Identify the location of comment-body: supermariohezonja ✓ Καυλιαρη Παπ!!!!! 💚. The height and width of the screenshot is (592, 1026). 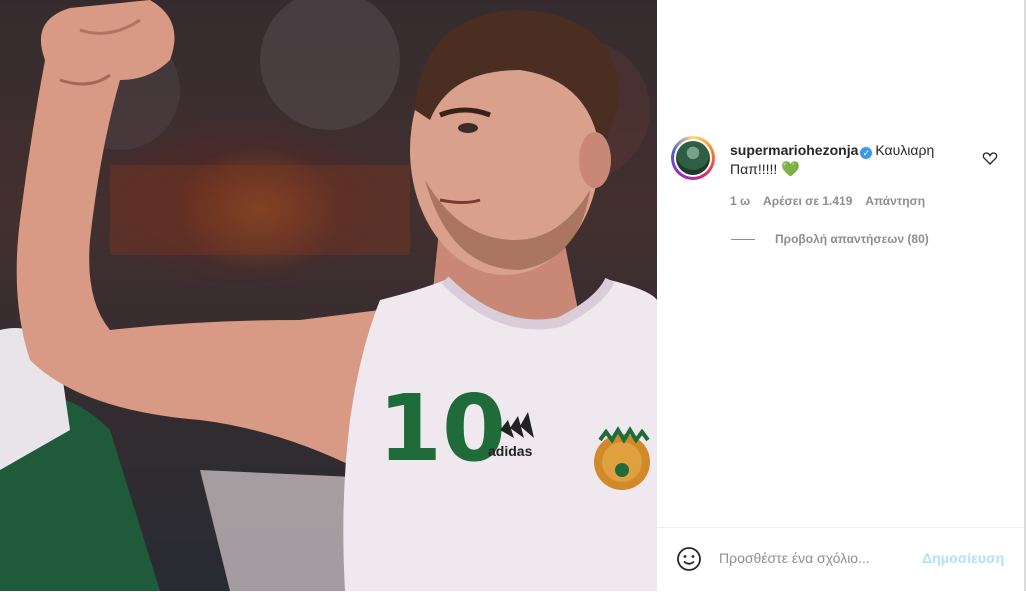
(846, 160).